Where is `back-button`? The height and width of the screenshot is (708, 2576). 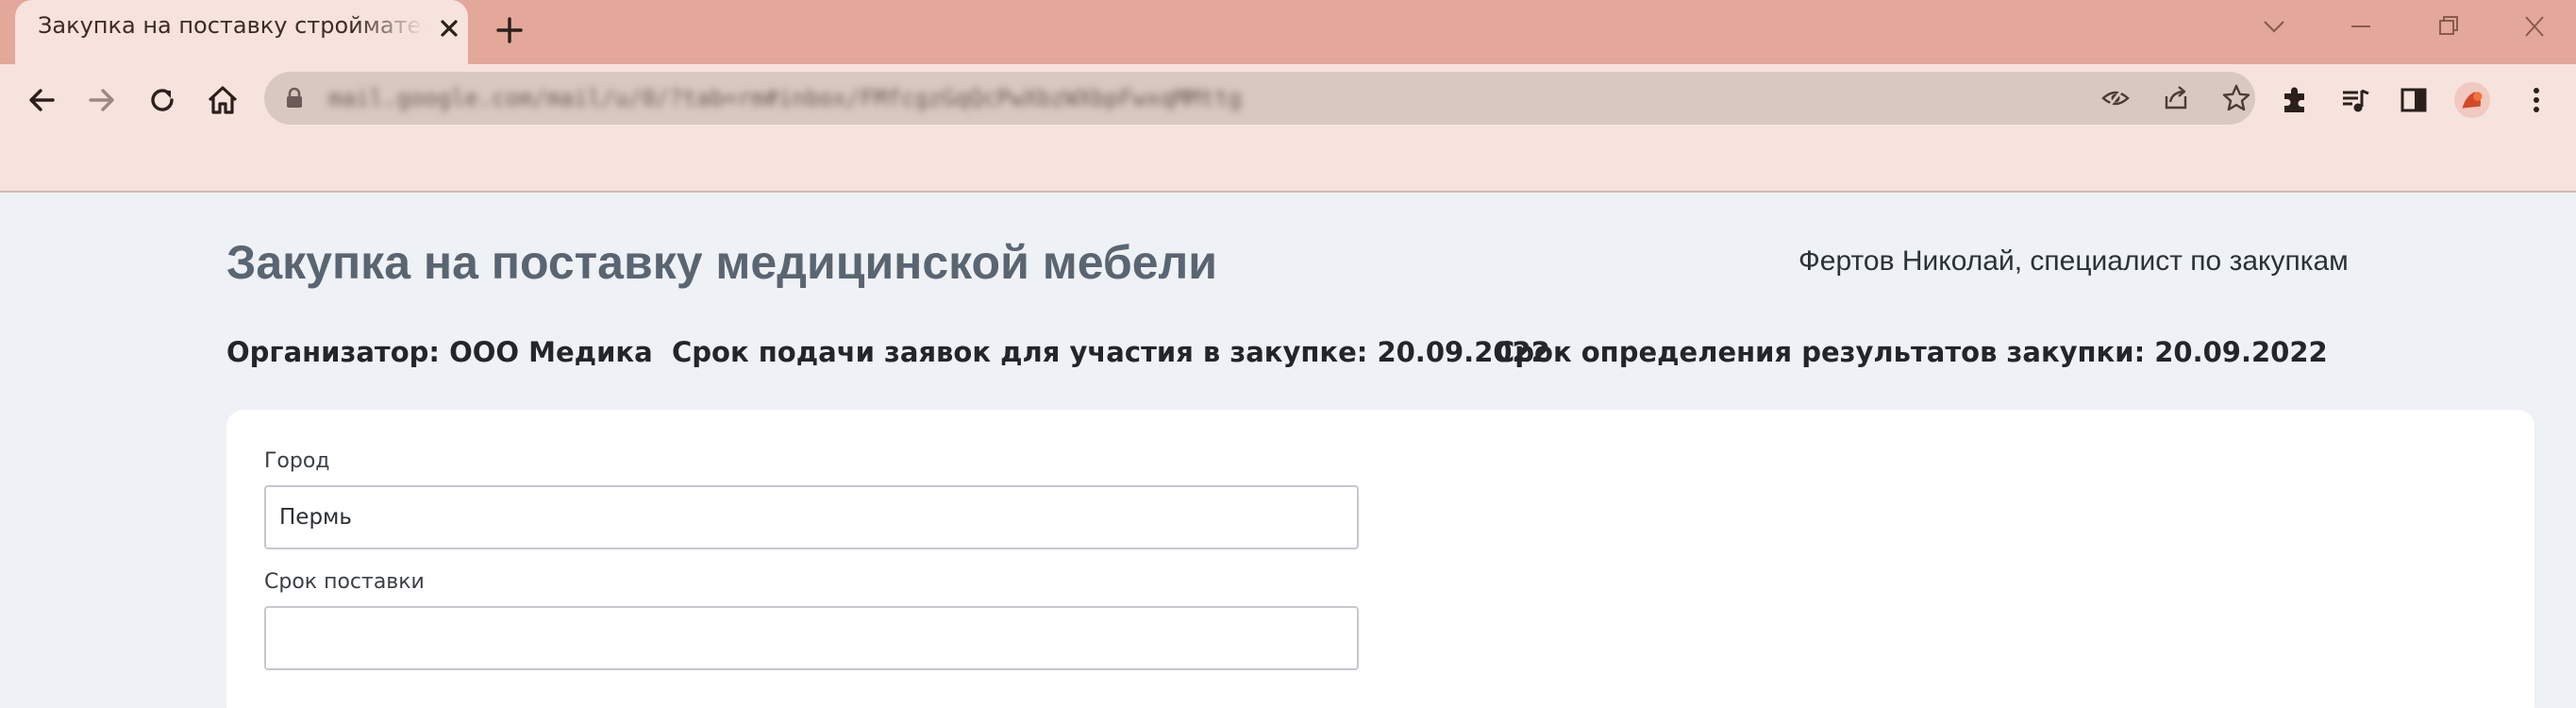 back-button is located at coordinates (41, 100).